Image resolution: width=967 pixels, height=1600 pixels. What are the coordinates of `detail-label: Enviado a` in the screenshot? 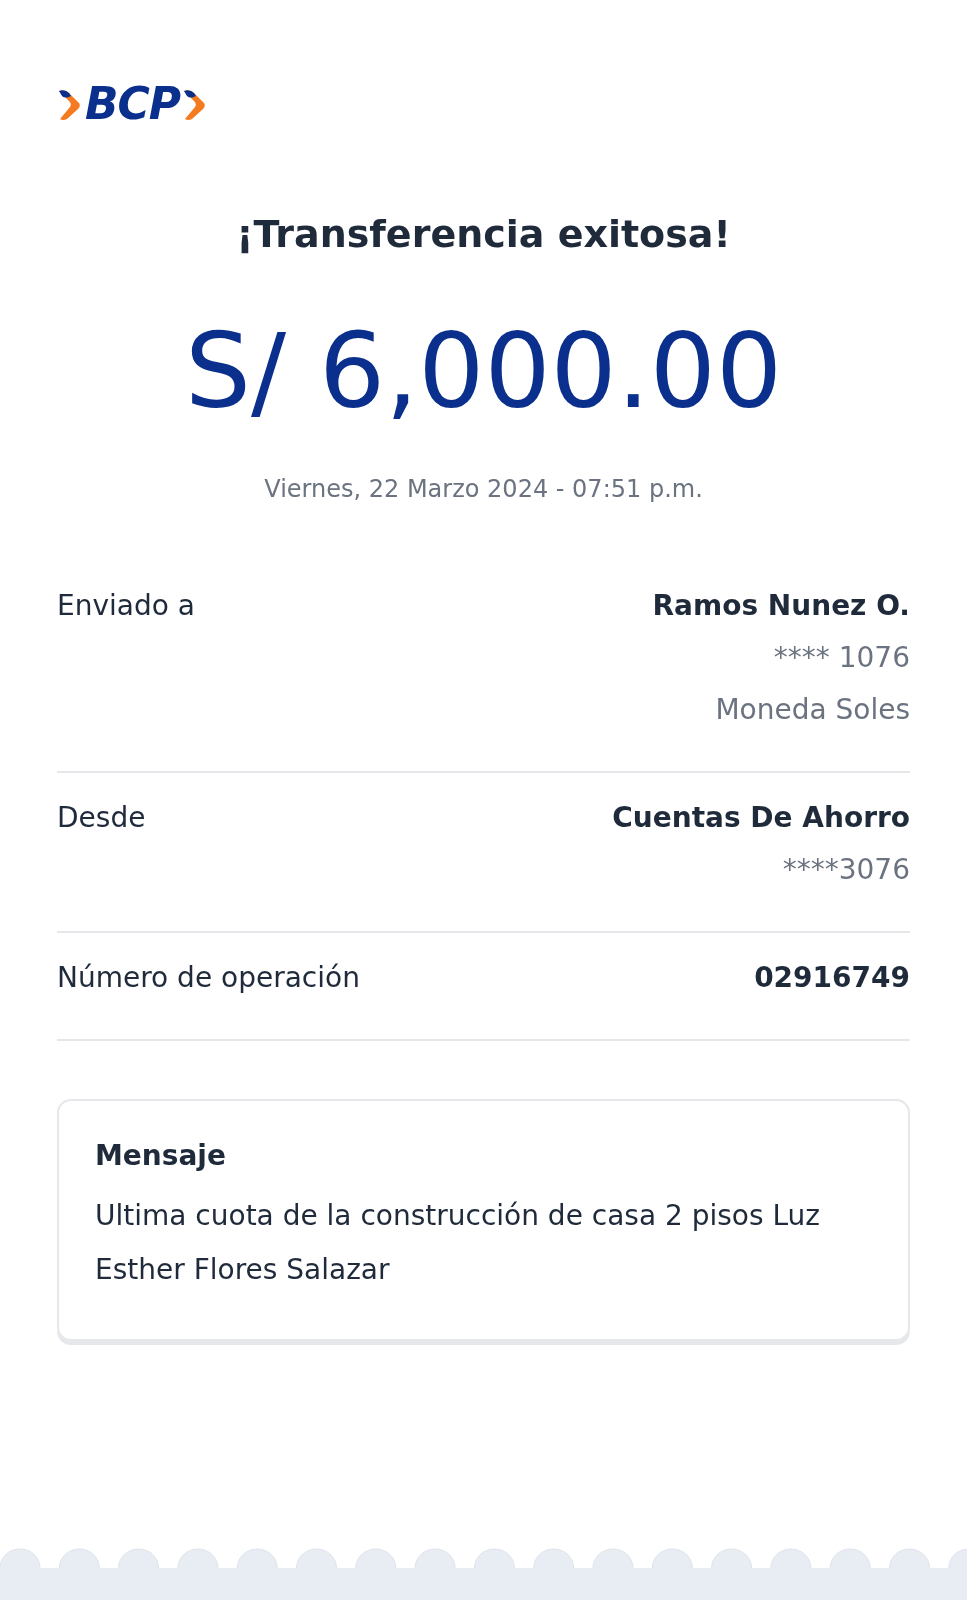 It's located at (126, 606).